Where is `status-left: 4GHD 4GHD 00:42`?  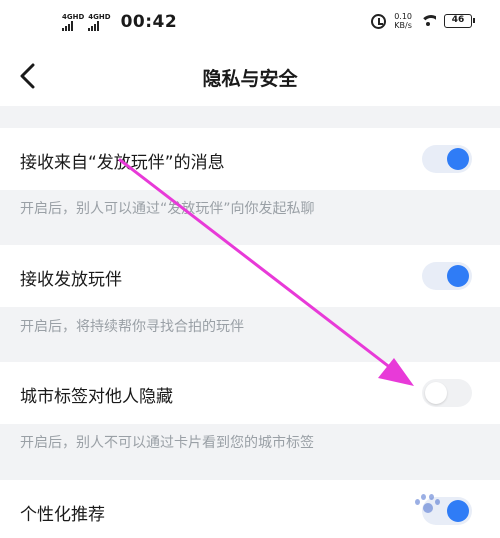 status-left: 4GHD 4GHD 00:42 is located at coordinates (119, 22).